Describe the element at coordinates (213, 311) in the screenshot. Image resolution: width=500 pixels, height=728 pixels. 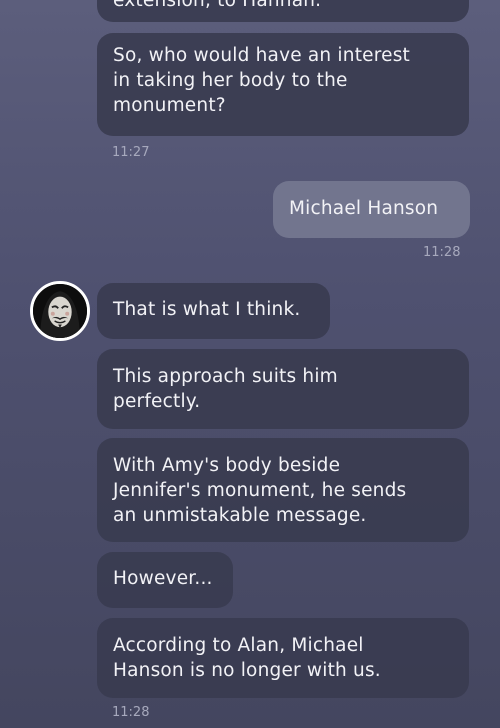
I see `message-bubble-incoming: That is what I think.` at that location.